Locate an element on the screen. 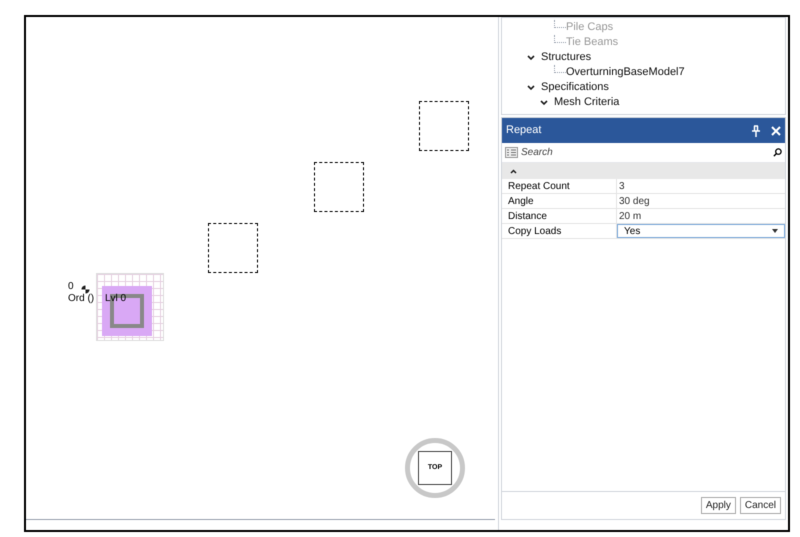 The image size is (800, 537). property-name: Repeat Count is located at coordinates (559, 186).